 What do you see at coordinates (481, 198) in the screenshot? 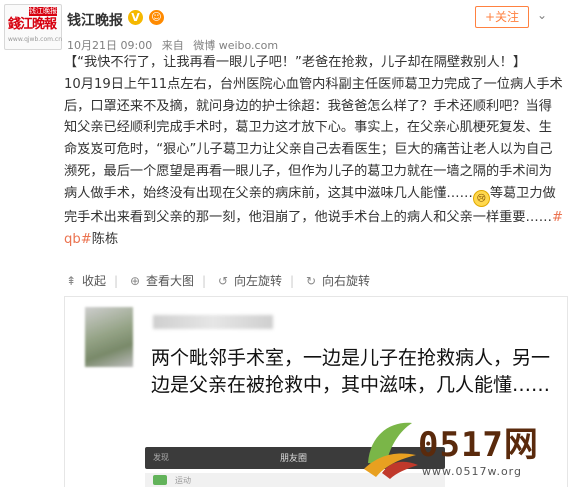
I see `tearful-emoji-icon: 😢` at bounding box center [481, 198].